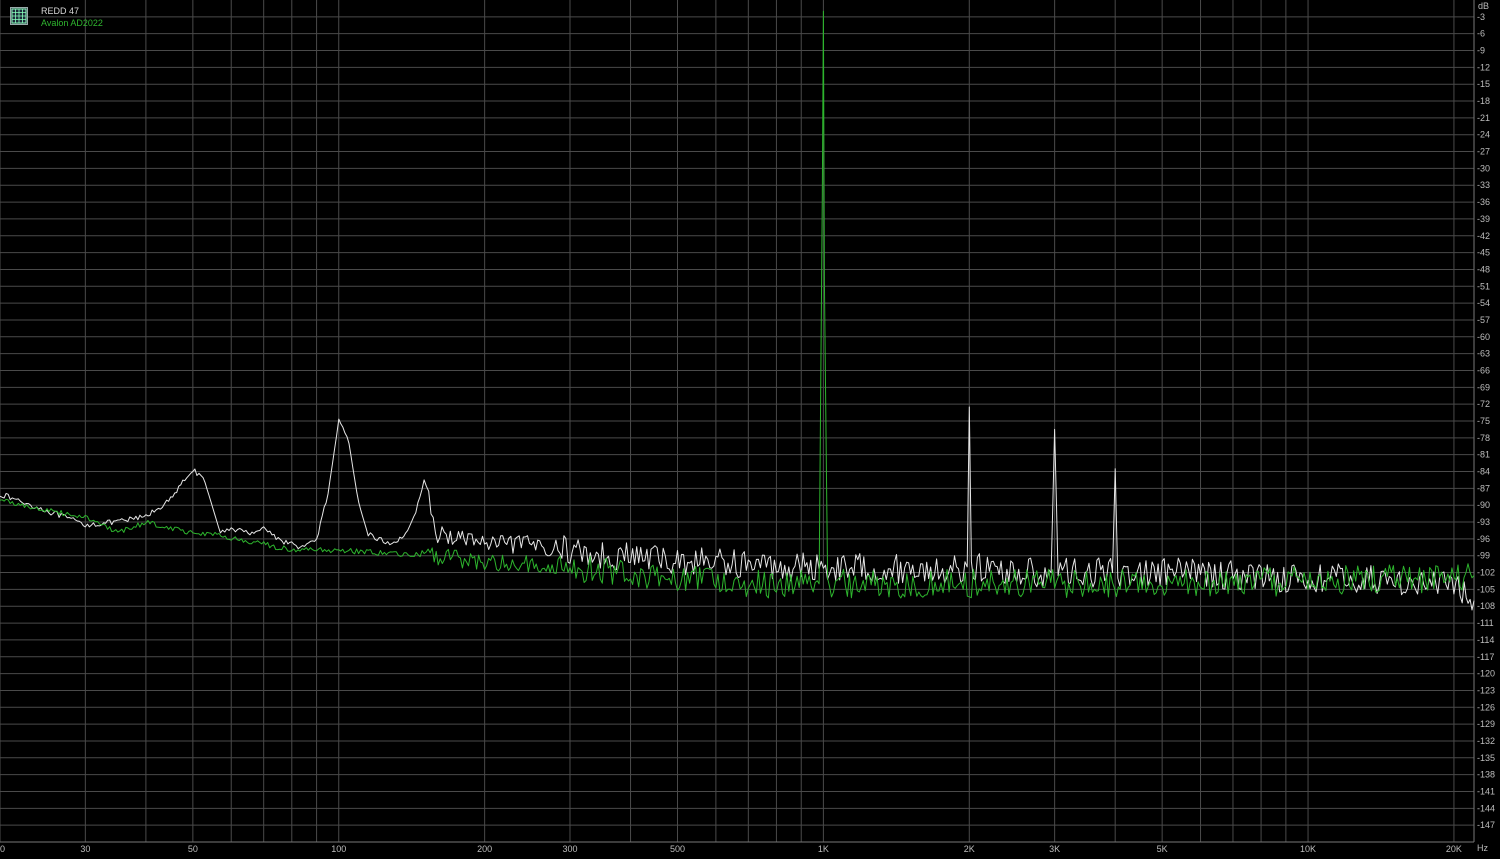 Image resolution: width=1500 pixels, height=859 pixels. What do you see at coordinates (1481, 51) in the screenshot?
I see `y-tick-label: -9` at bounding box center [1481, 51].